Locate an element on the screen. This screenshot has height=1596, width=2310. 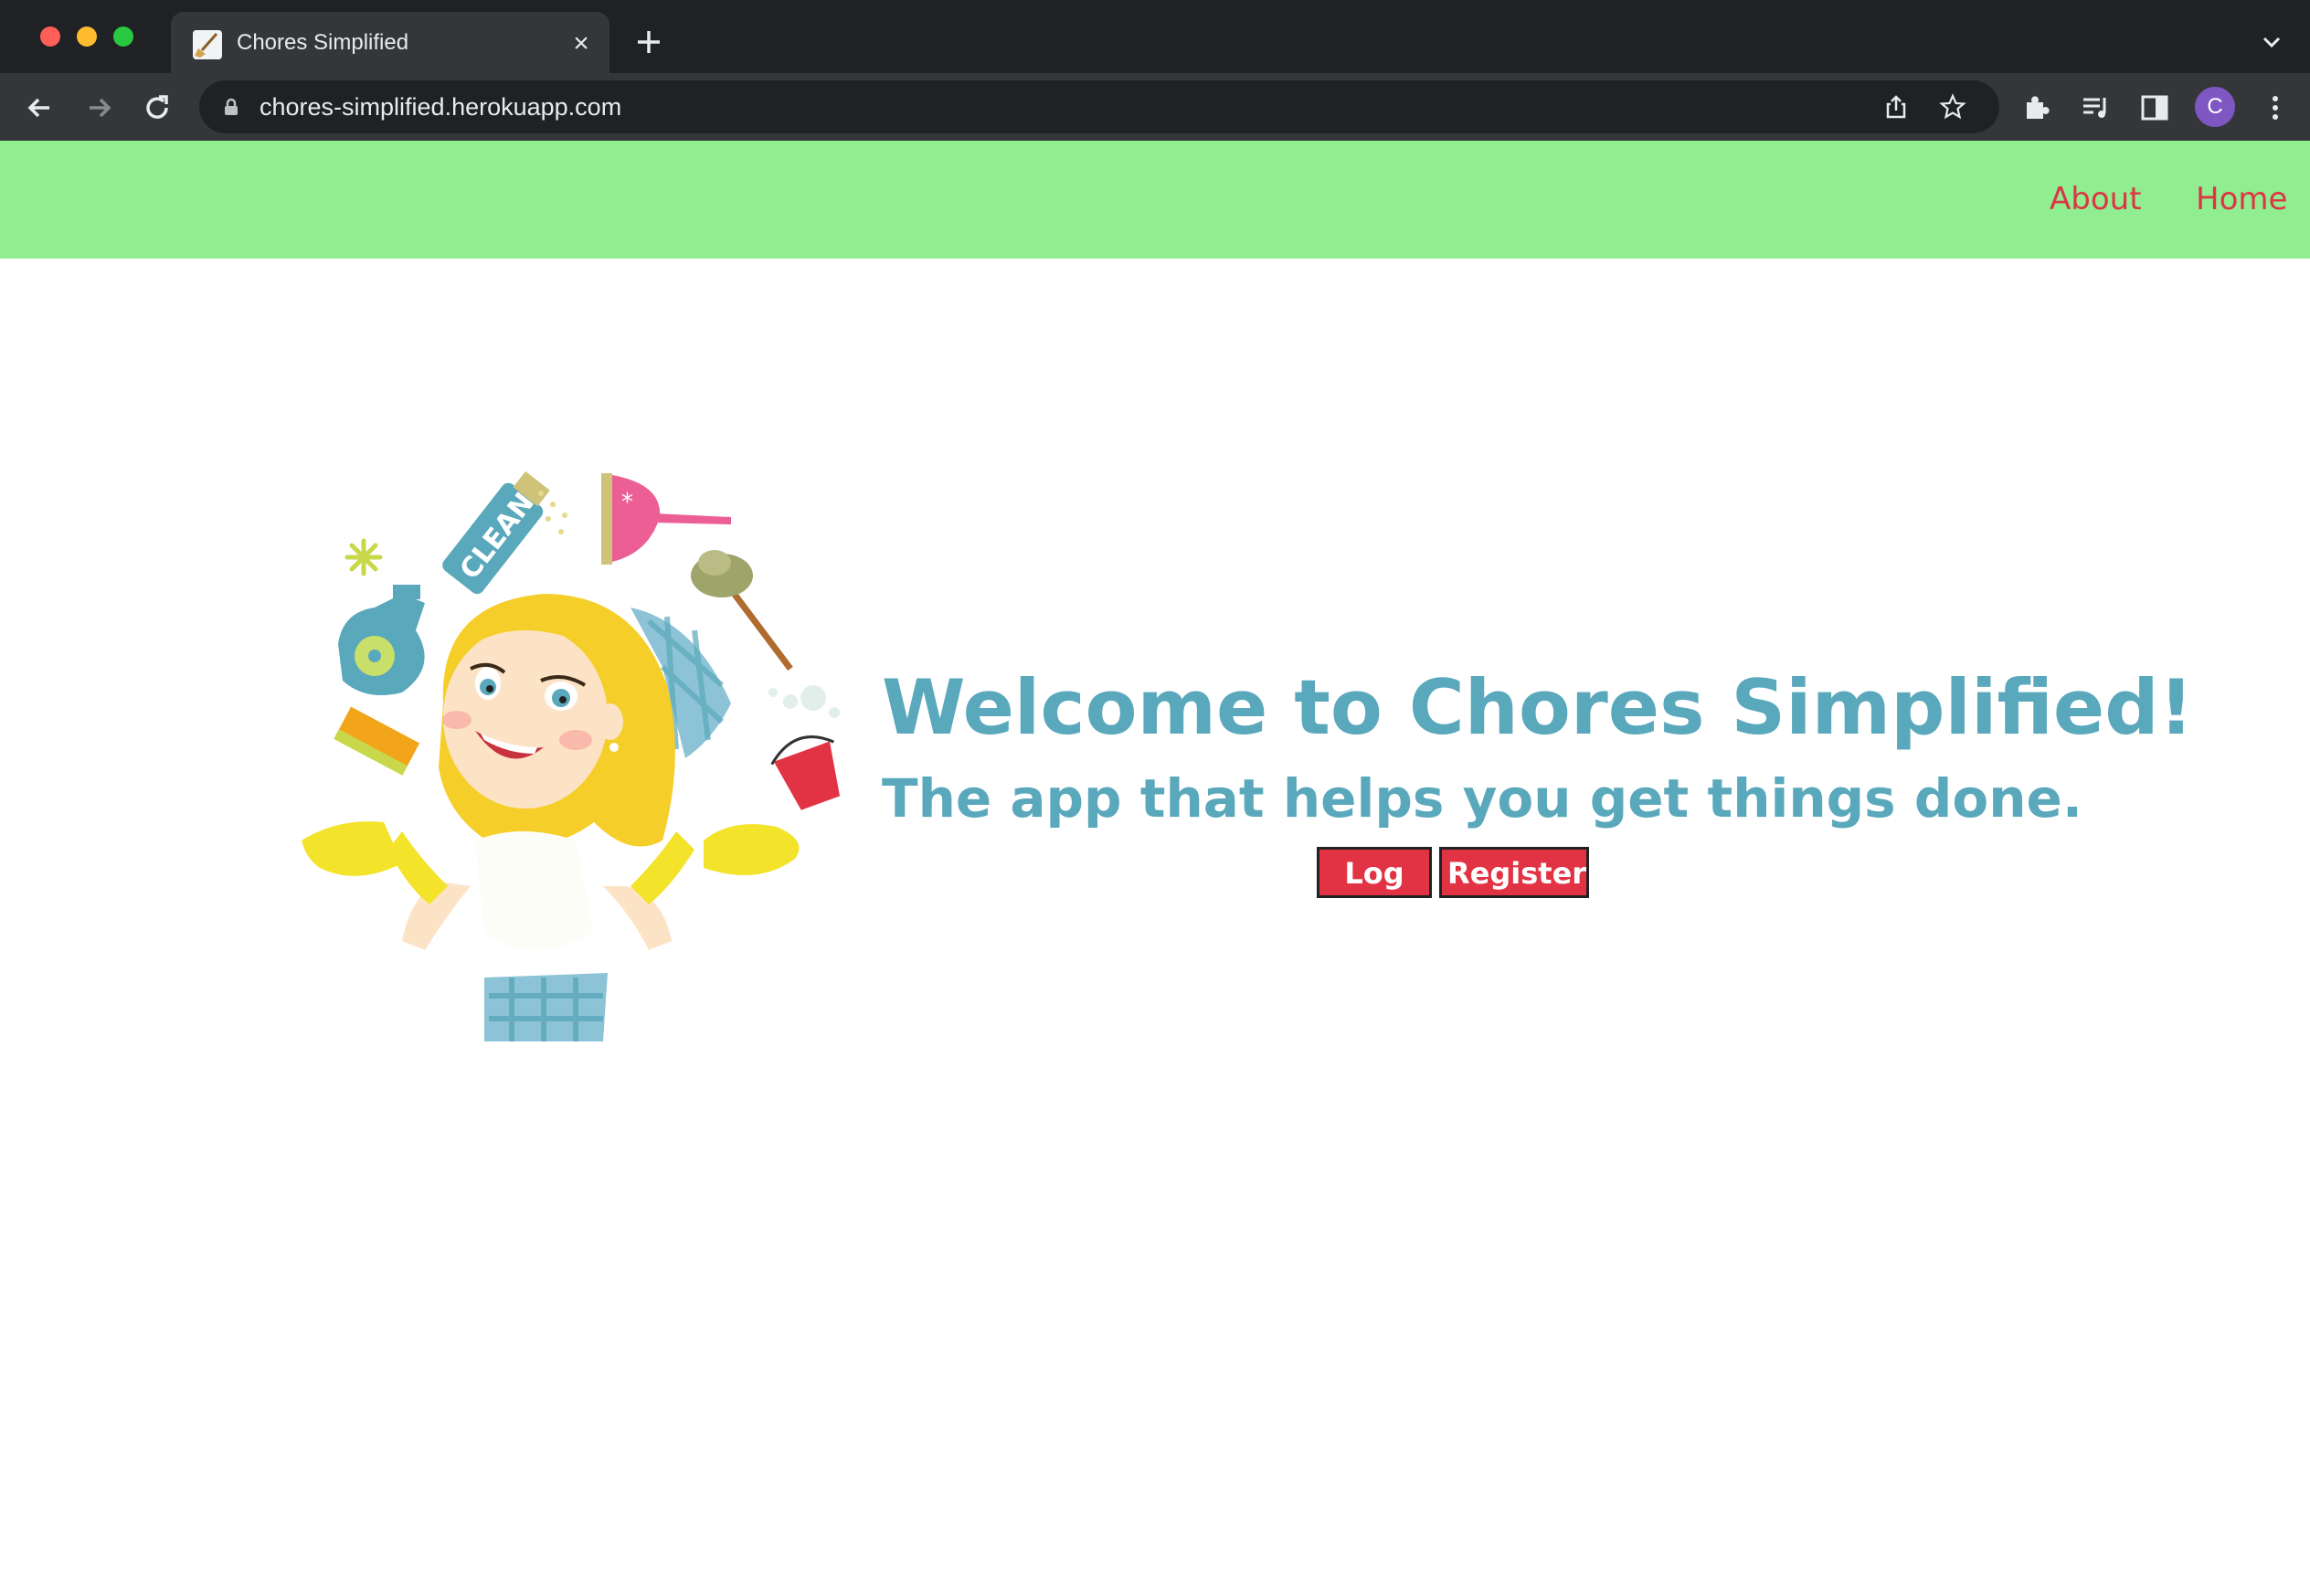
broom-favicon-icon is located at coordinates (208, 44).